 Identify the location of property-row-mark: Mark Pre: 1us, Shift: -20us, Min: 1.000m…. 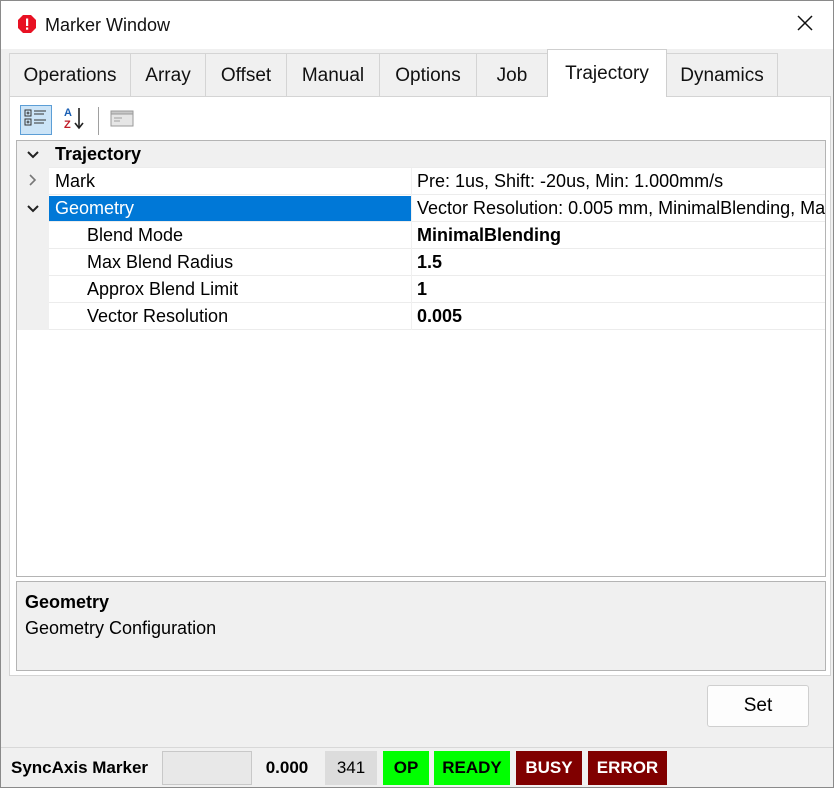
(421, 181).